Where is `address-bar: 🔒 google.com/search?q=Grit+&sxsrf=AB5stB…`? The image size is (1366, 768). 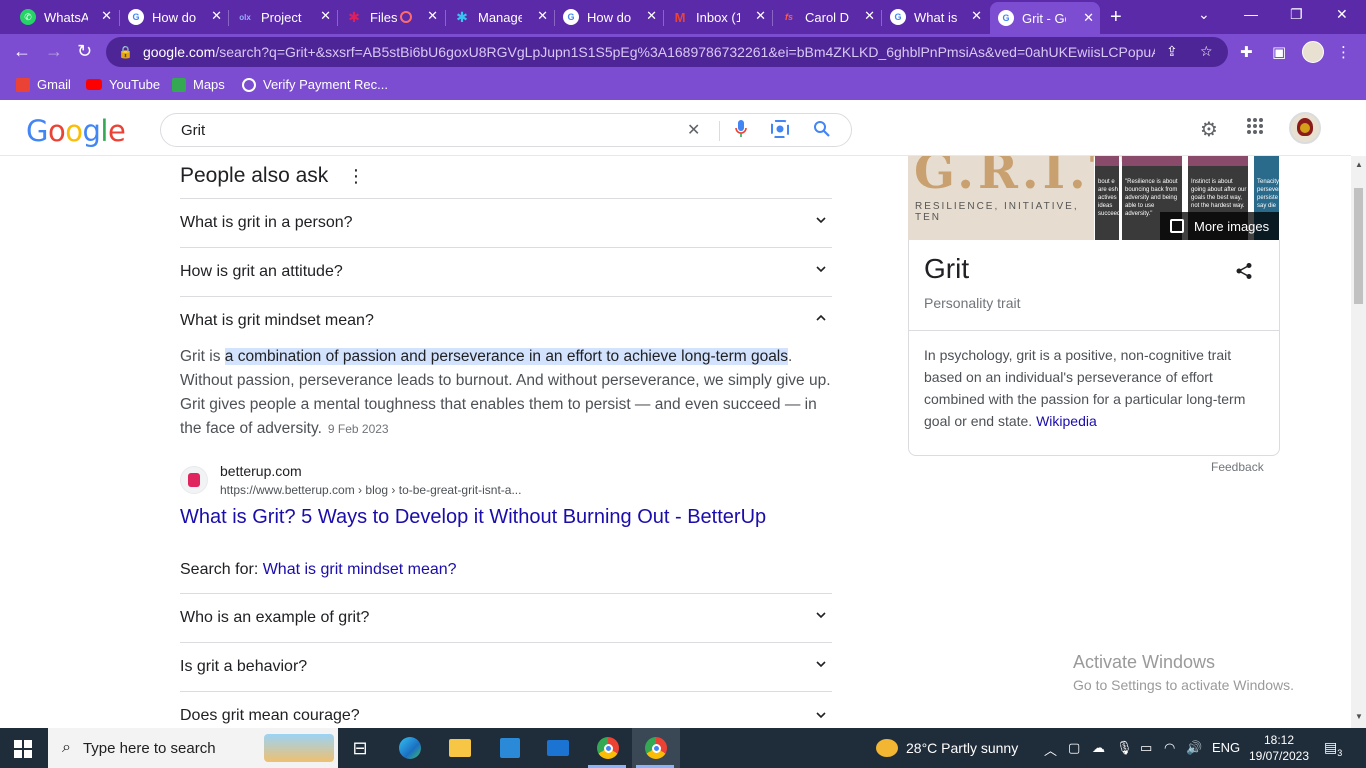 address-bar: 🔒 google.com/search?q=Grit+&sxsrf=AB5stB… is located at coordinates (667, 52).